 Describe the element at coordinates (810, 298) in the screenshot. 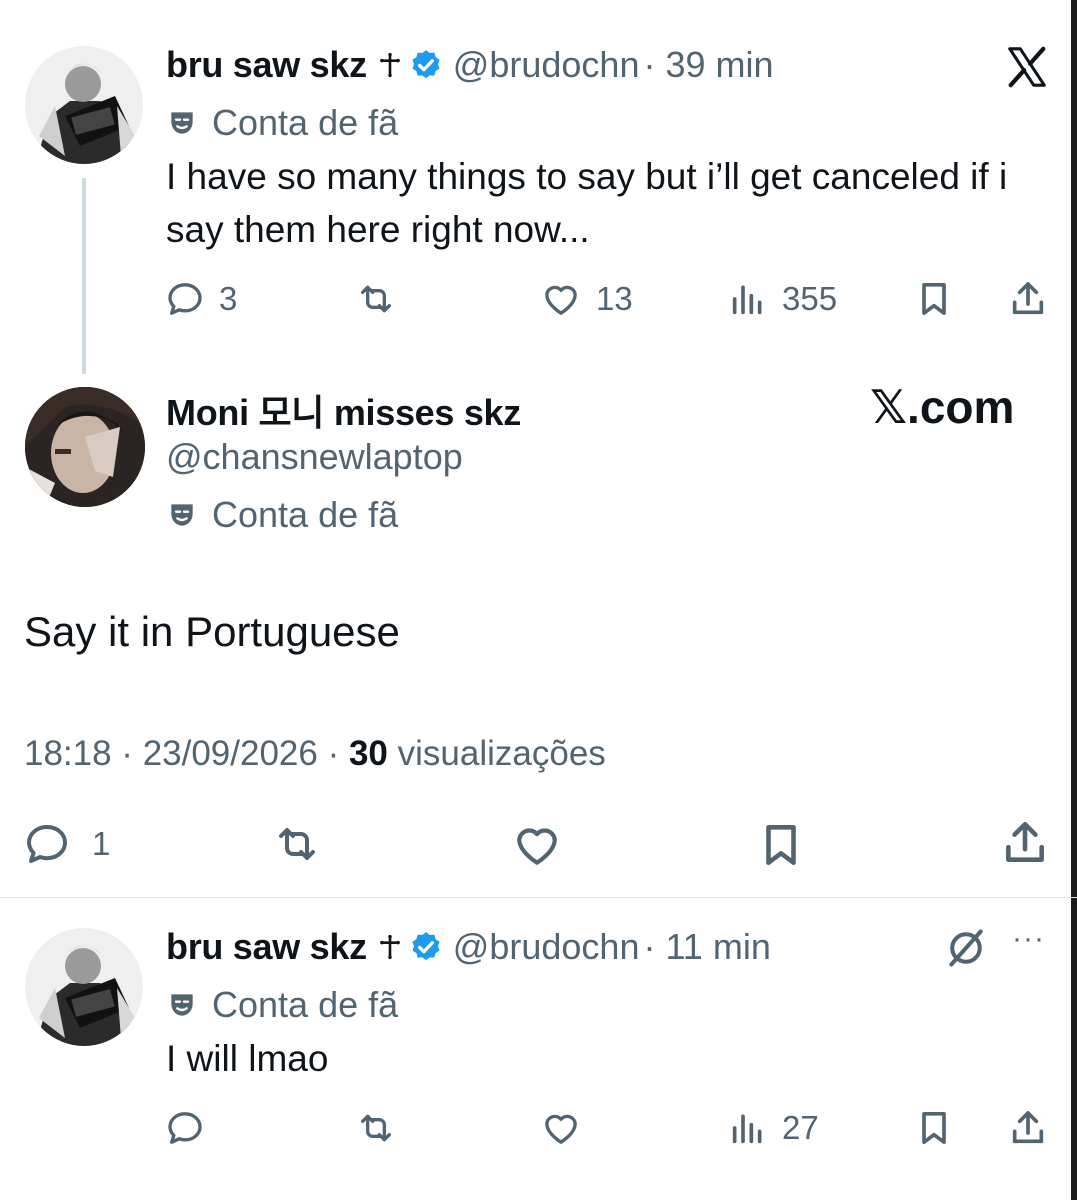

I see `views-count: 355` at that location.